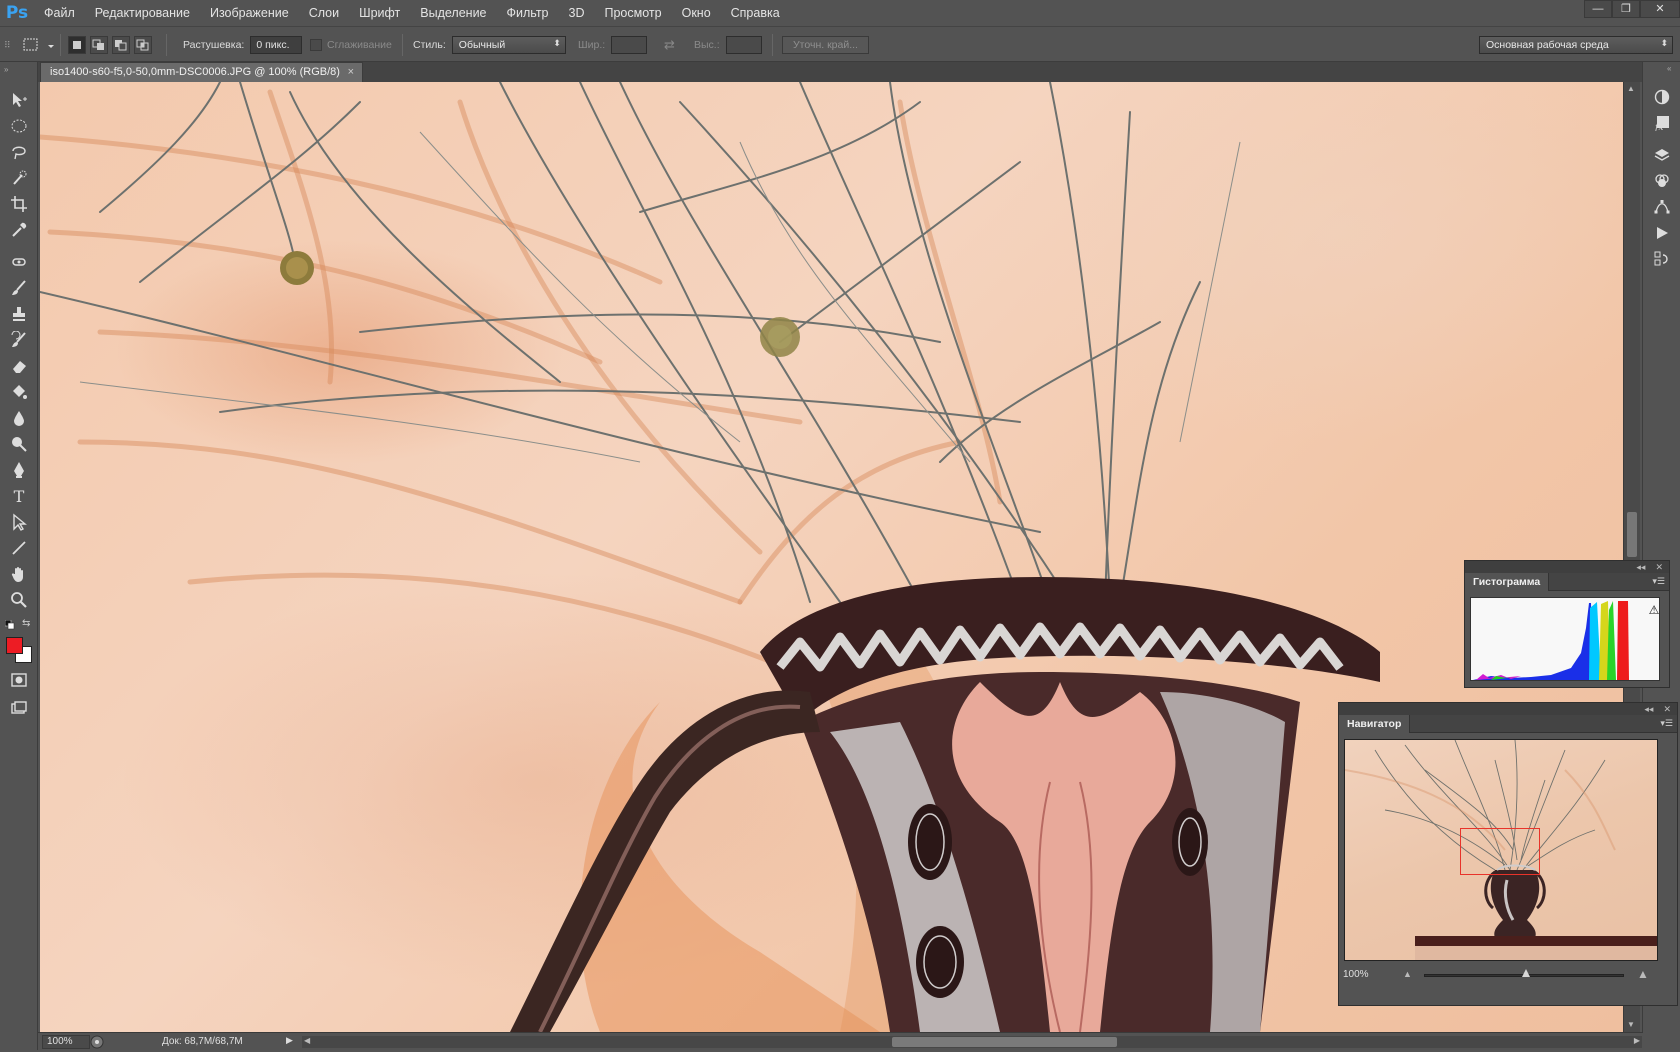 Image resolution: width=1680 pixels, height=1052 pixels. I want to click on intersect-selection-button, so click(143, 45).